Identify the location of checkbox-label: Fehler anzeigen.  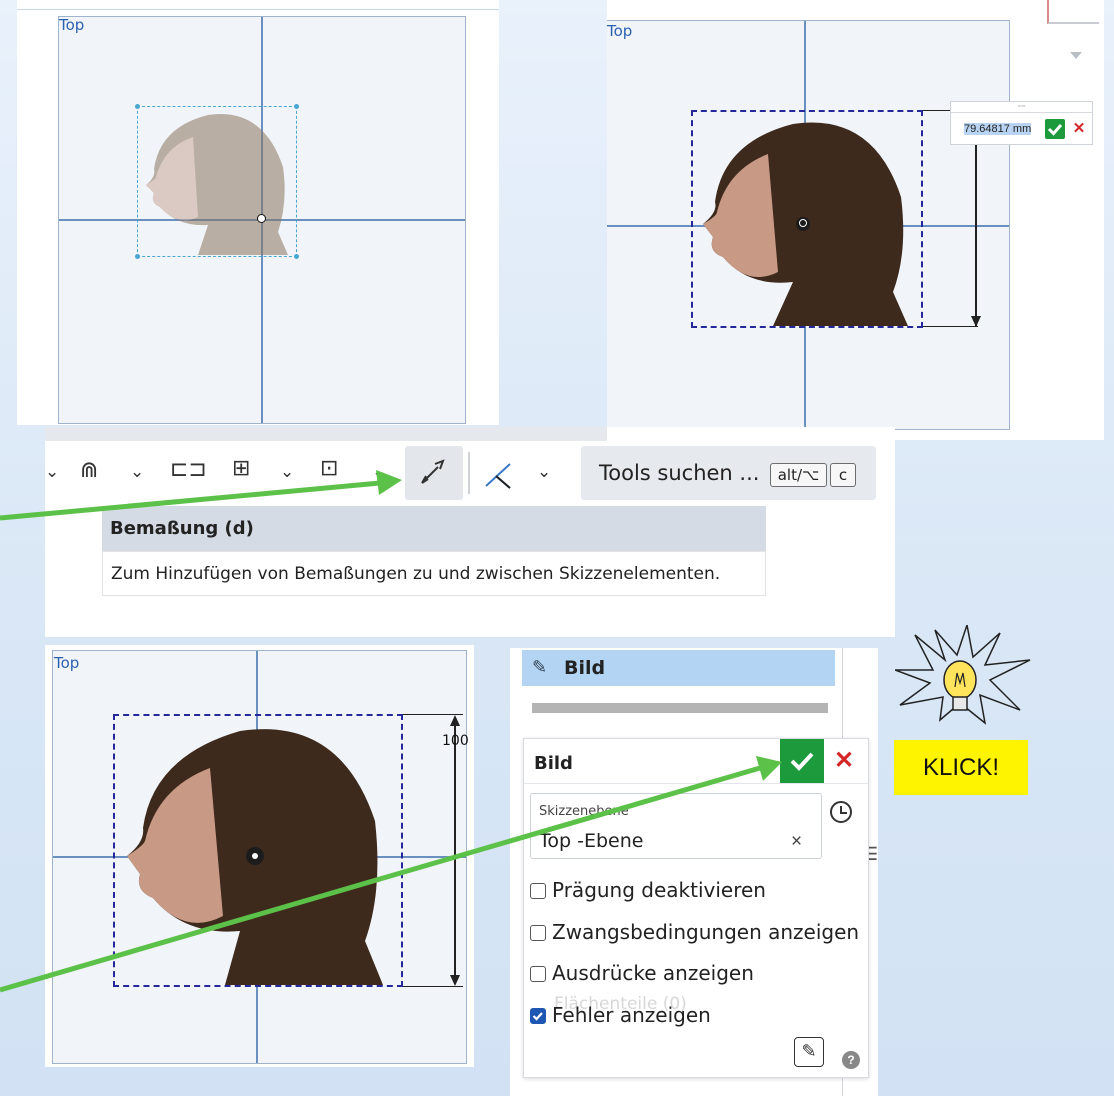
(631, 1015).